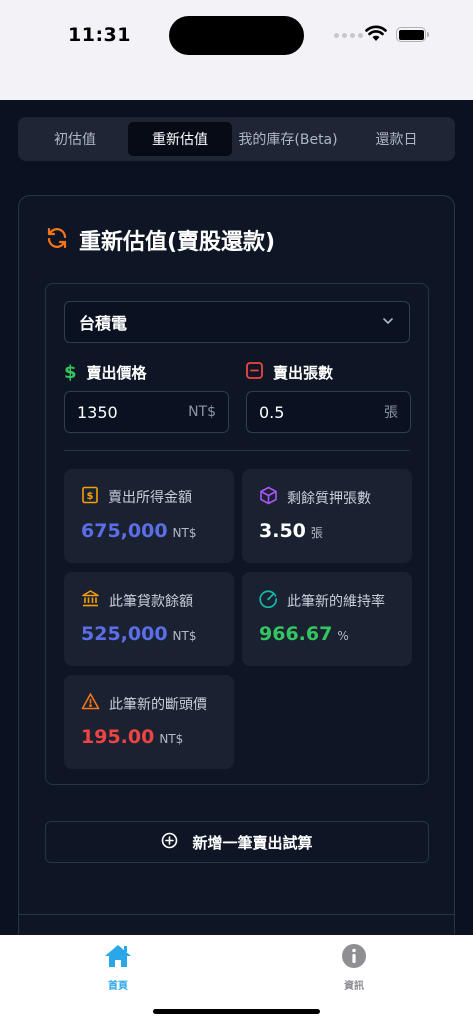 This screenshot has width=473, height=1024. What do you see at coordinates (268, 497) in the screenshot?
I see `cube-icon` at bounding box center [268, 497].